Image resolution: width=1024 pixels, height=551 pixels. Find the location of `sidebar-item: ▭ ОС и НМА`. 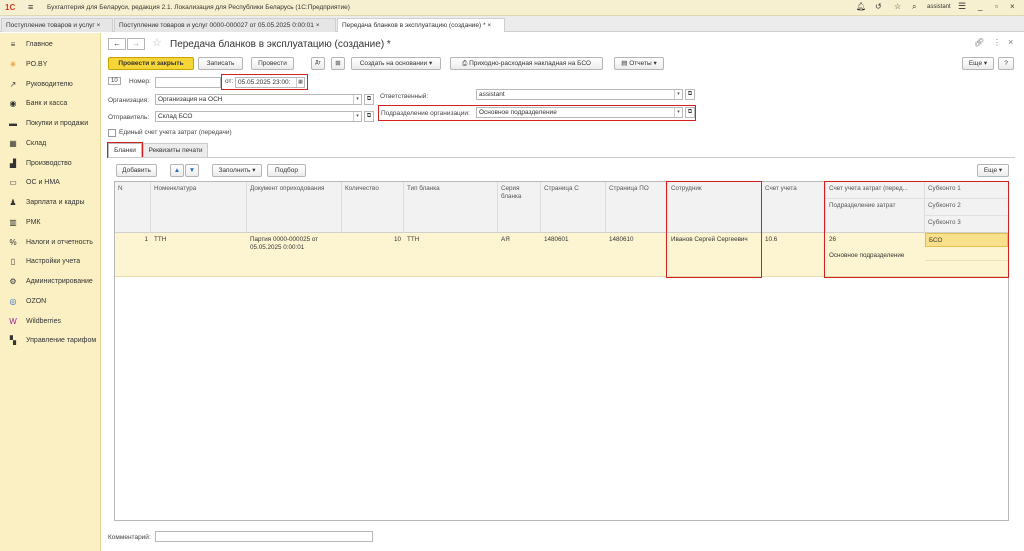

sidebar-item: ▭ ОС и НМА is located at coordinates (50, 183).